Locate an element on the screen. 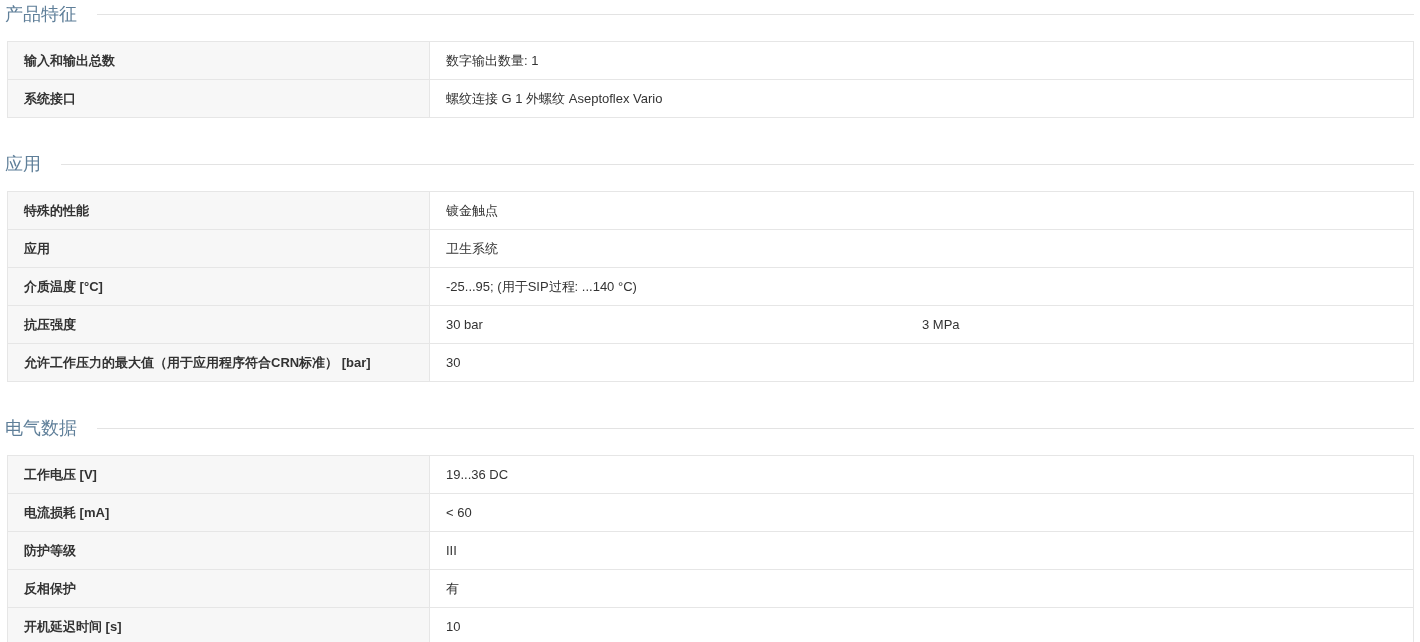 This screenshot has height=642, width=1420. spec-label: 允许工作压力的最大值（用于应用程序符合CRN标准） [bar] is located at coordinates (197, 362).